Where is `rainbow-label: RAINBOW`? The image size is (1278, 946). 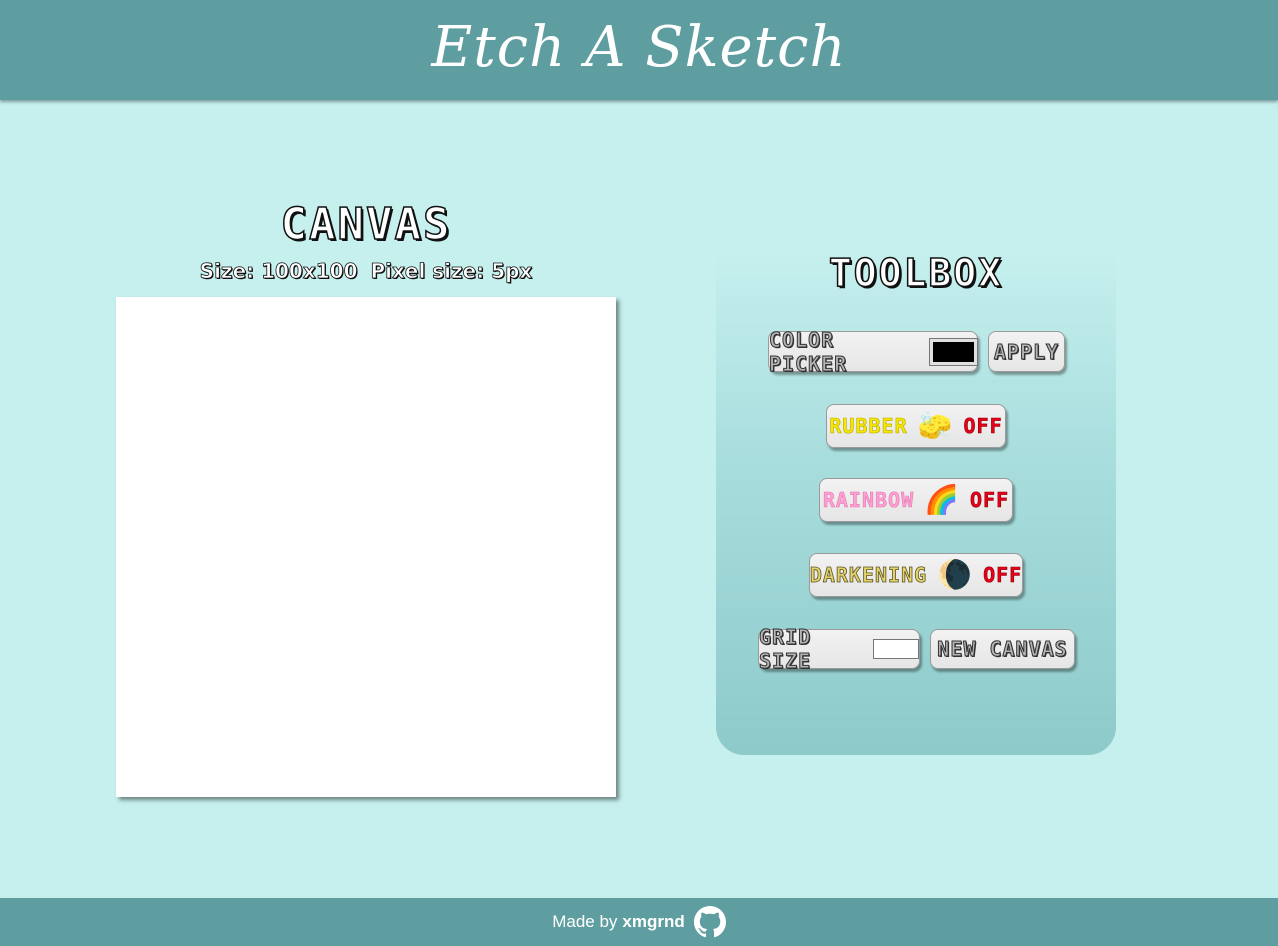
rainbow-label: RAINBOW is located at coordinates (868, 500).